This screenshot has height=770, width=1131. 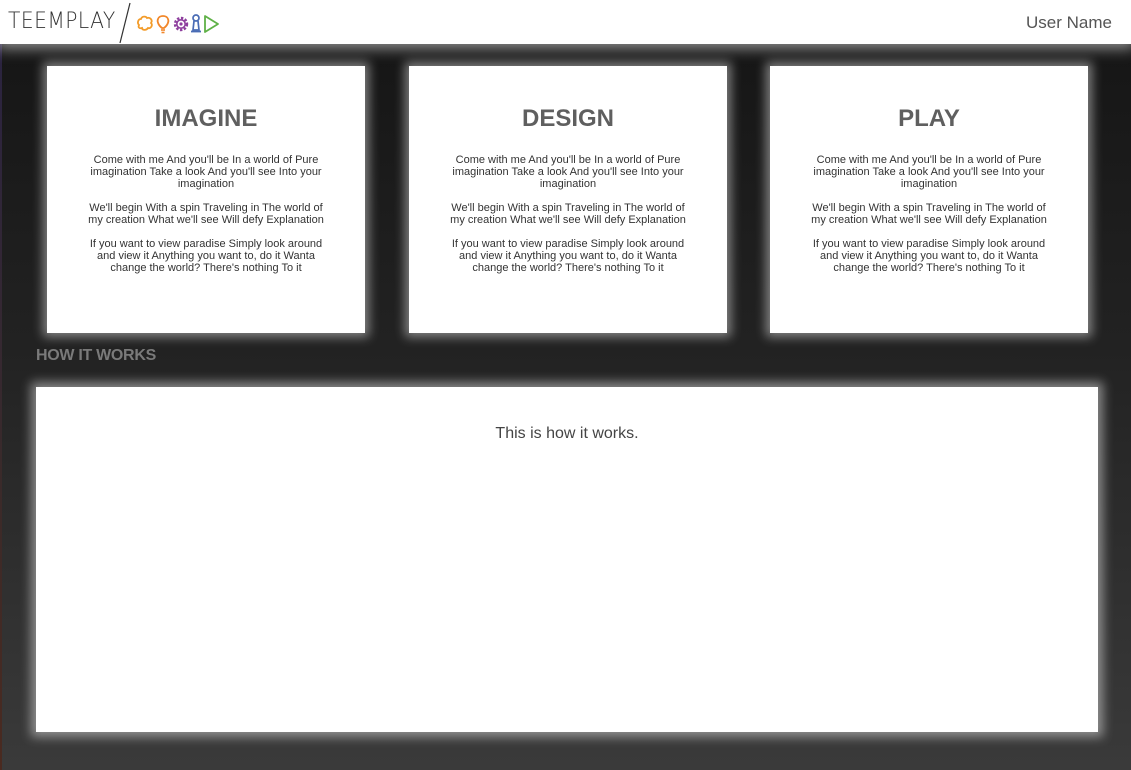 I want to click on brain-icon, so click(x=145, y=23).